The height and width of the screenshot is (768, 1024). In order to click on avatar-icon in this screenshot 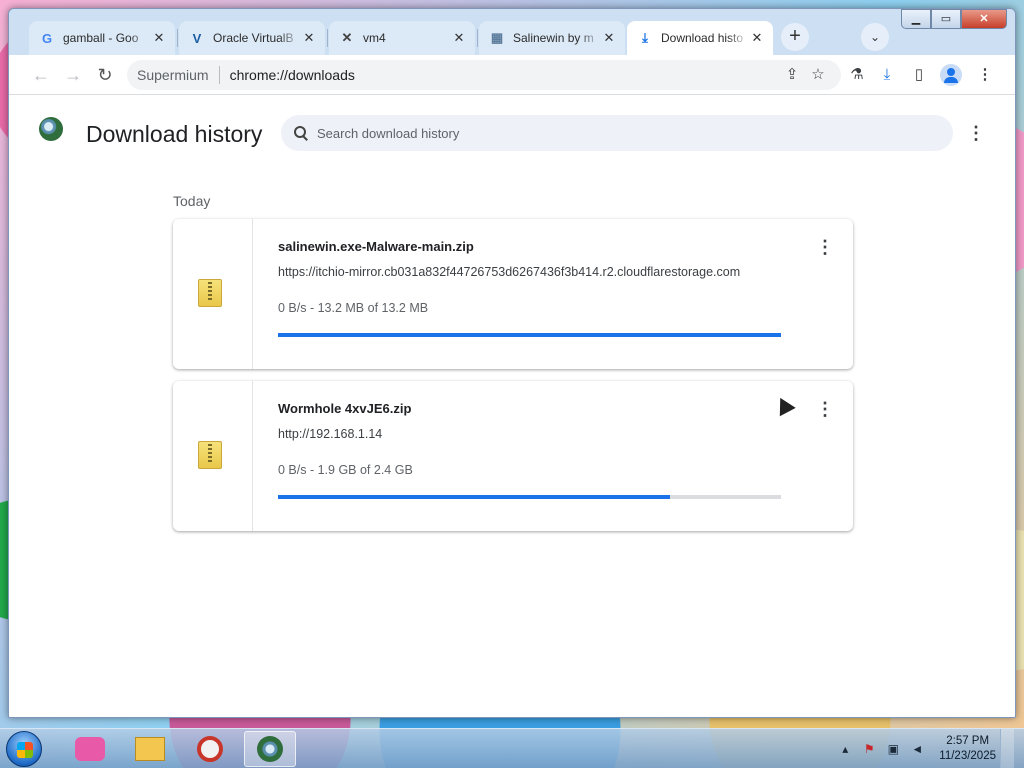, I will do `click(951, 75)`.